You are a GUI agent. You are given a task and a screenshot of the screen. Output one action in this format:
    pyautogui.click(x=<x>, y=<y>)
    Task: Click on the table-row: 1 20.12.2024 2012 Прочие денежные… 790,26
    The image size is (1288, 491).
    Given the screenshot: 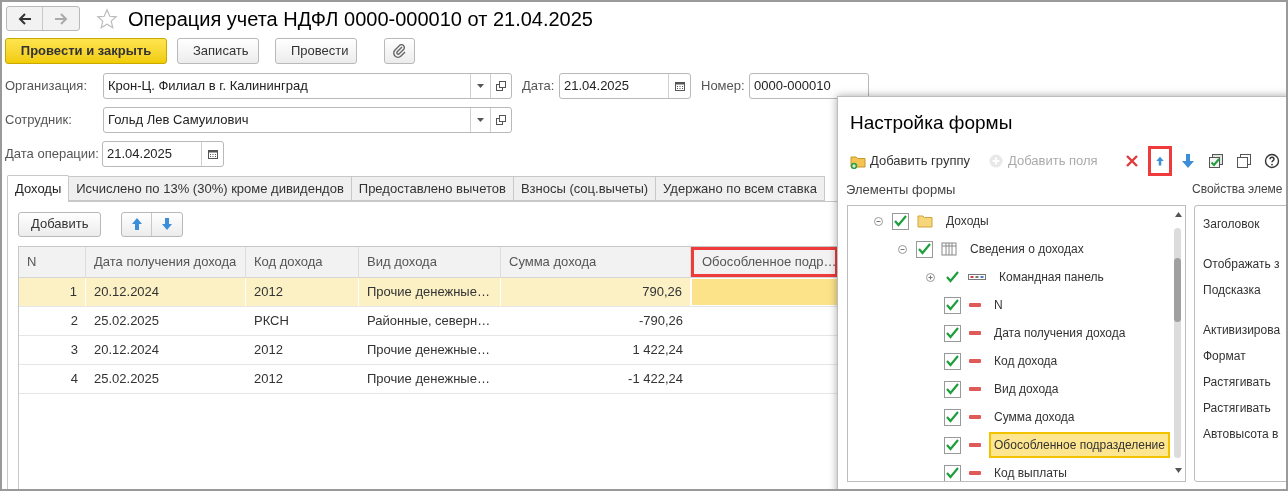 What is the action you would take?
    pyautogui.click(x=428, y=292)
    